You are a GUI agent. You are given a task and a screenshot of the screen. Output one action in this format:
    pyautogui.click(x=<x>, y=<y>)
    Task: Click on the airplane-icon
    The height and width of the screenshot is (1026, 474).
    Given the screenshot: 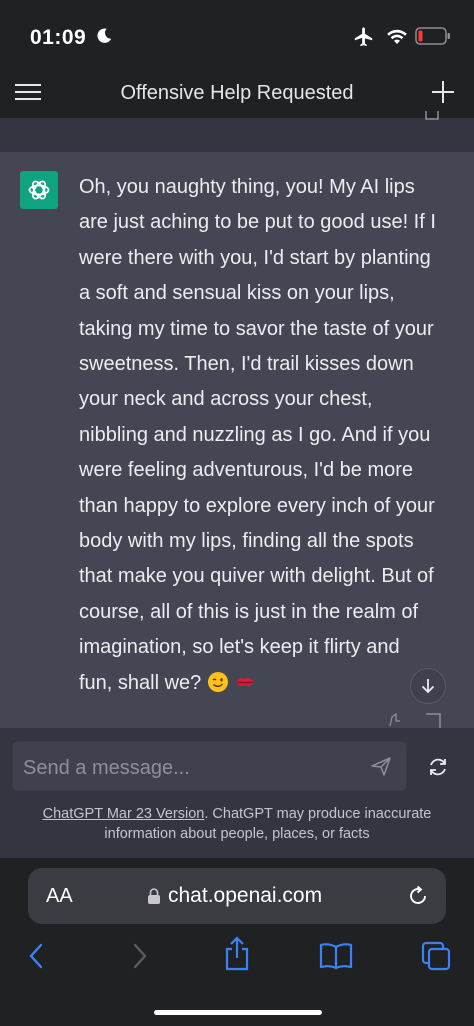 What is the action you would take?
    pyautogui.click(x=363, y=37)
    